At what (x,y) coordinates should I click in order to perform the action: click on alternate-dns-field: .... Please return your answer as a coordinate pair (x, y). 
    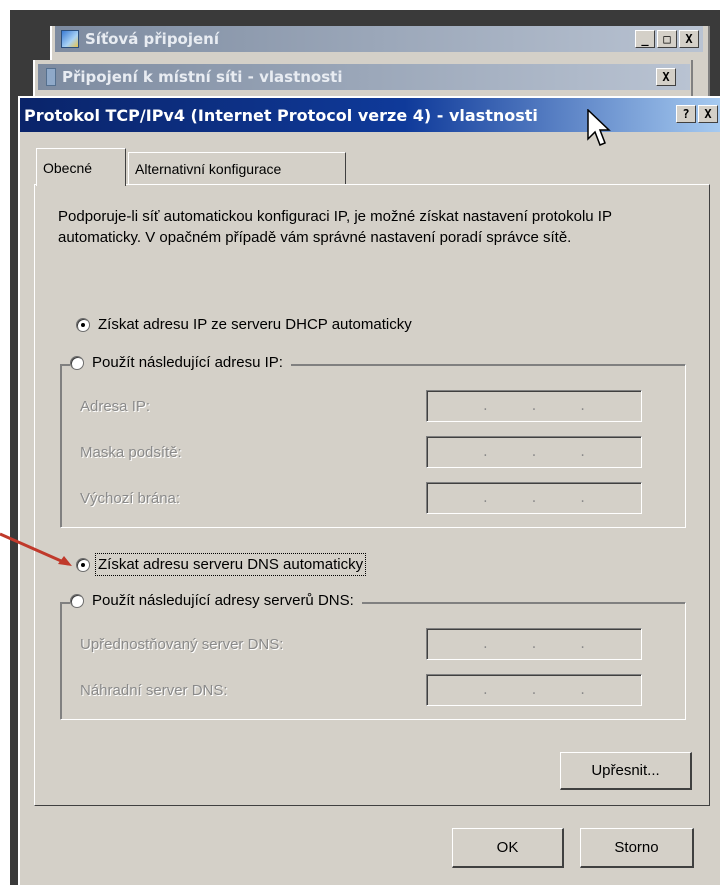
    Looking at the image, I should click on (534, 690).